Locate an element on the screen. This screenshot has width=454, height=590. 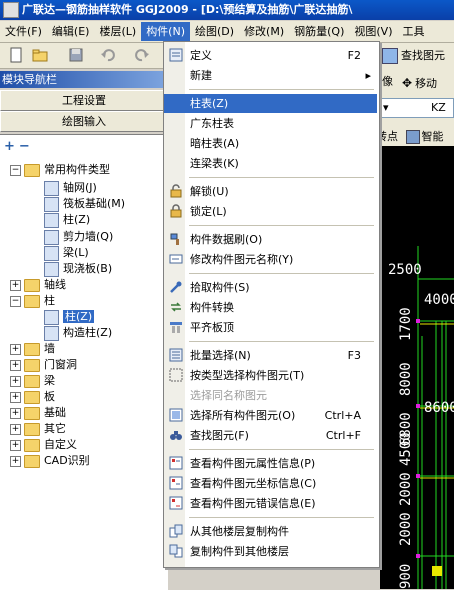
cad-dimension: 8600 is located at coordinates (439, 408).